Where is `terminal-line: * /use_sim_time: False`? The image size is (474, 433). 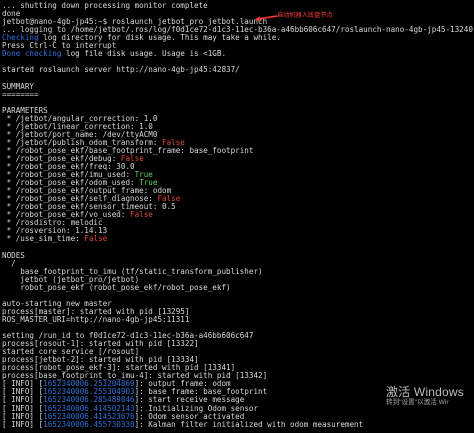 terminal-line: * /use_sim_time: False is located at coordinates (55, 239).